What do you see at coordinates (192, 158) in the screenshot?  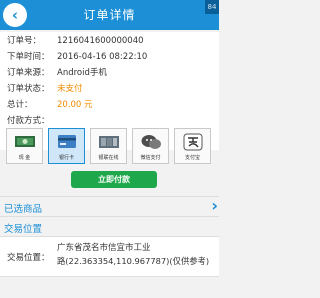 I see `pay-option-label: 支付宝` at bounding box center [192, 158].